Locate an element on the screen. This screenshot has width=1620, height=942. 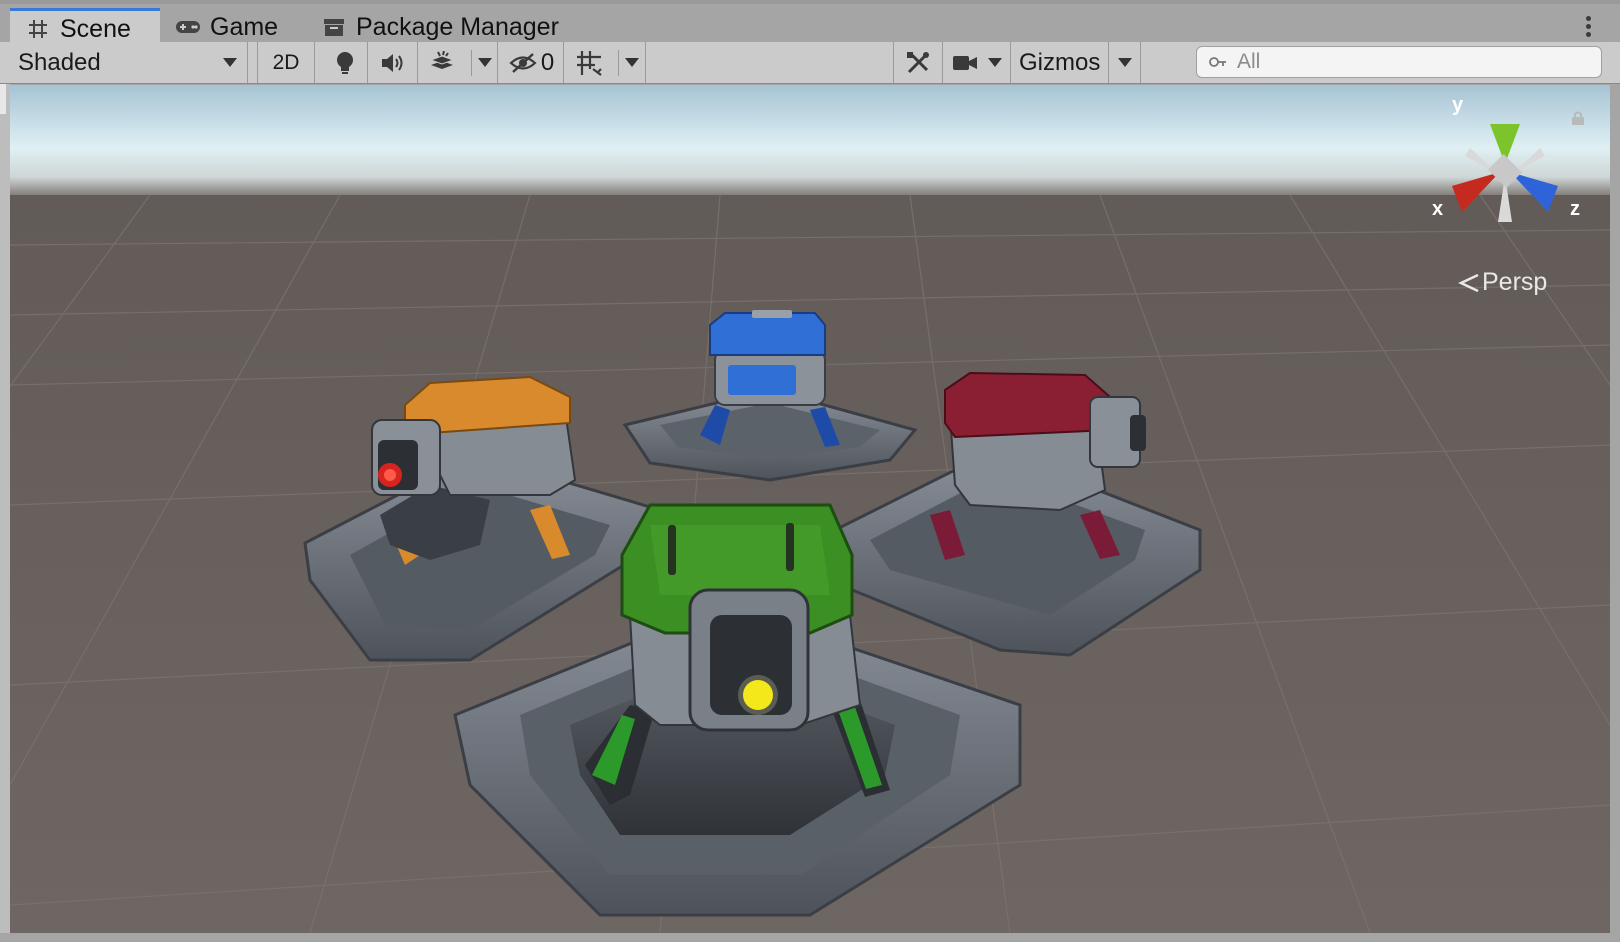
grid-dropdown is located at coordinates (629, 62).